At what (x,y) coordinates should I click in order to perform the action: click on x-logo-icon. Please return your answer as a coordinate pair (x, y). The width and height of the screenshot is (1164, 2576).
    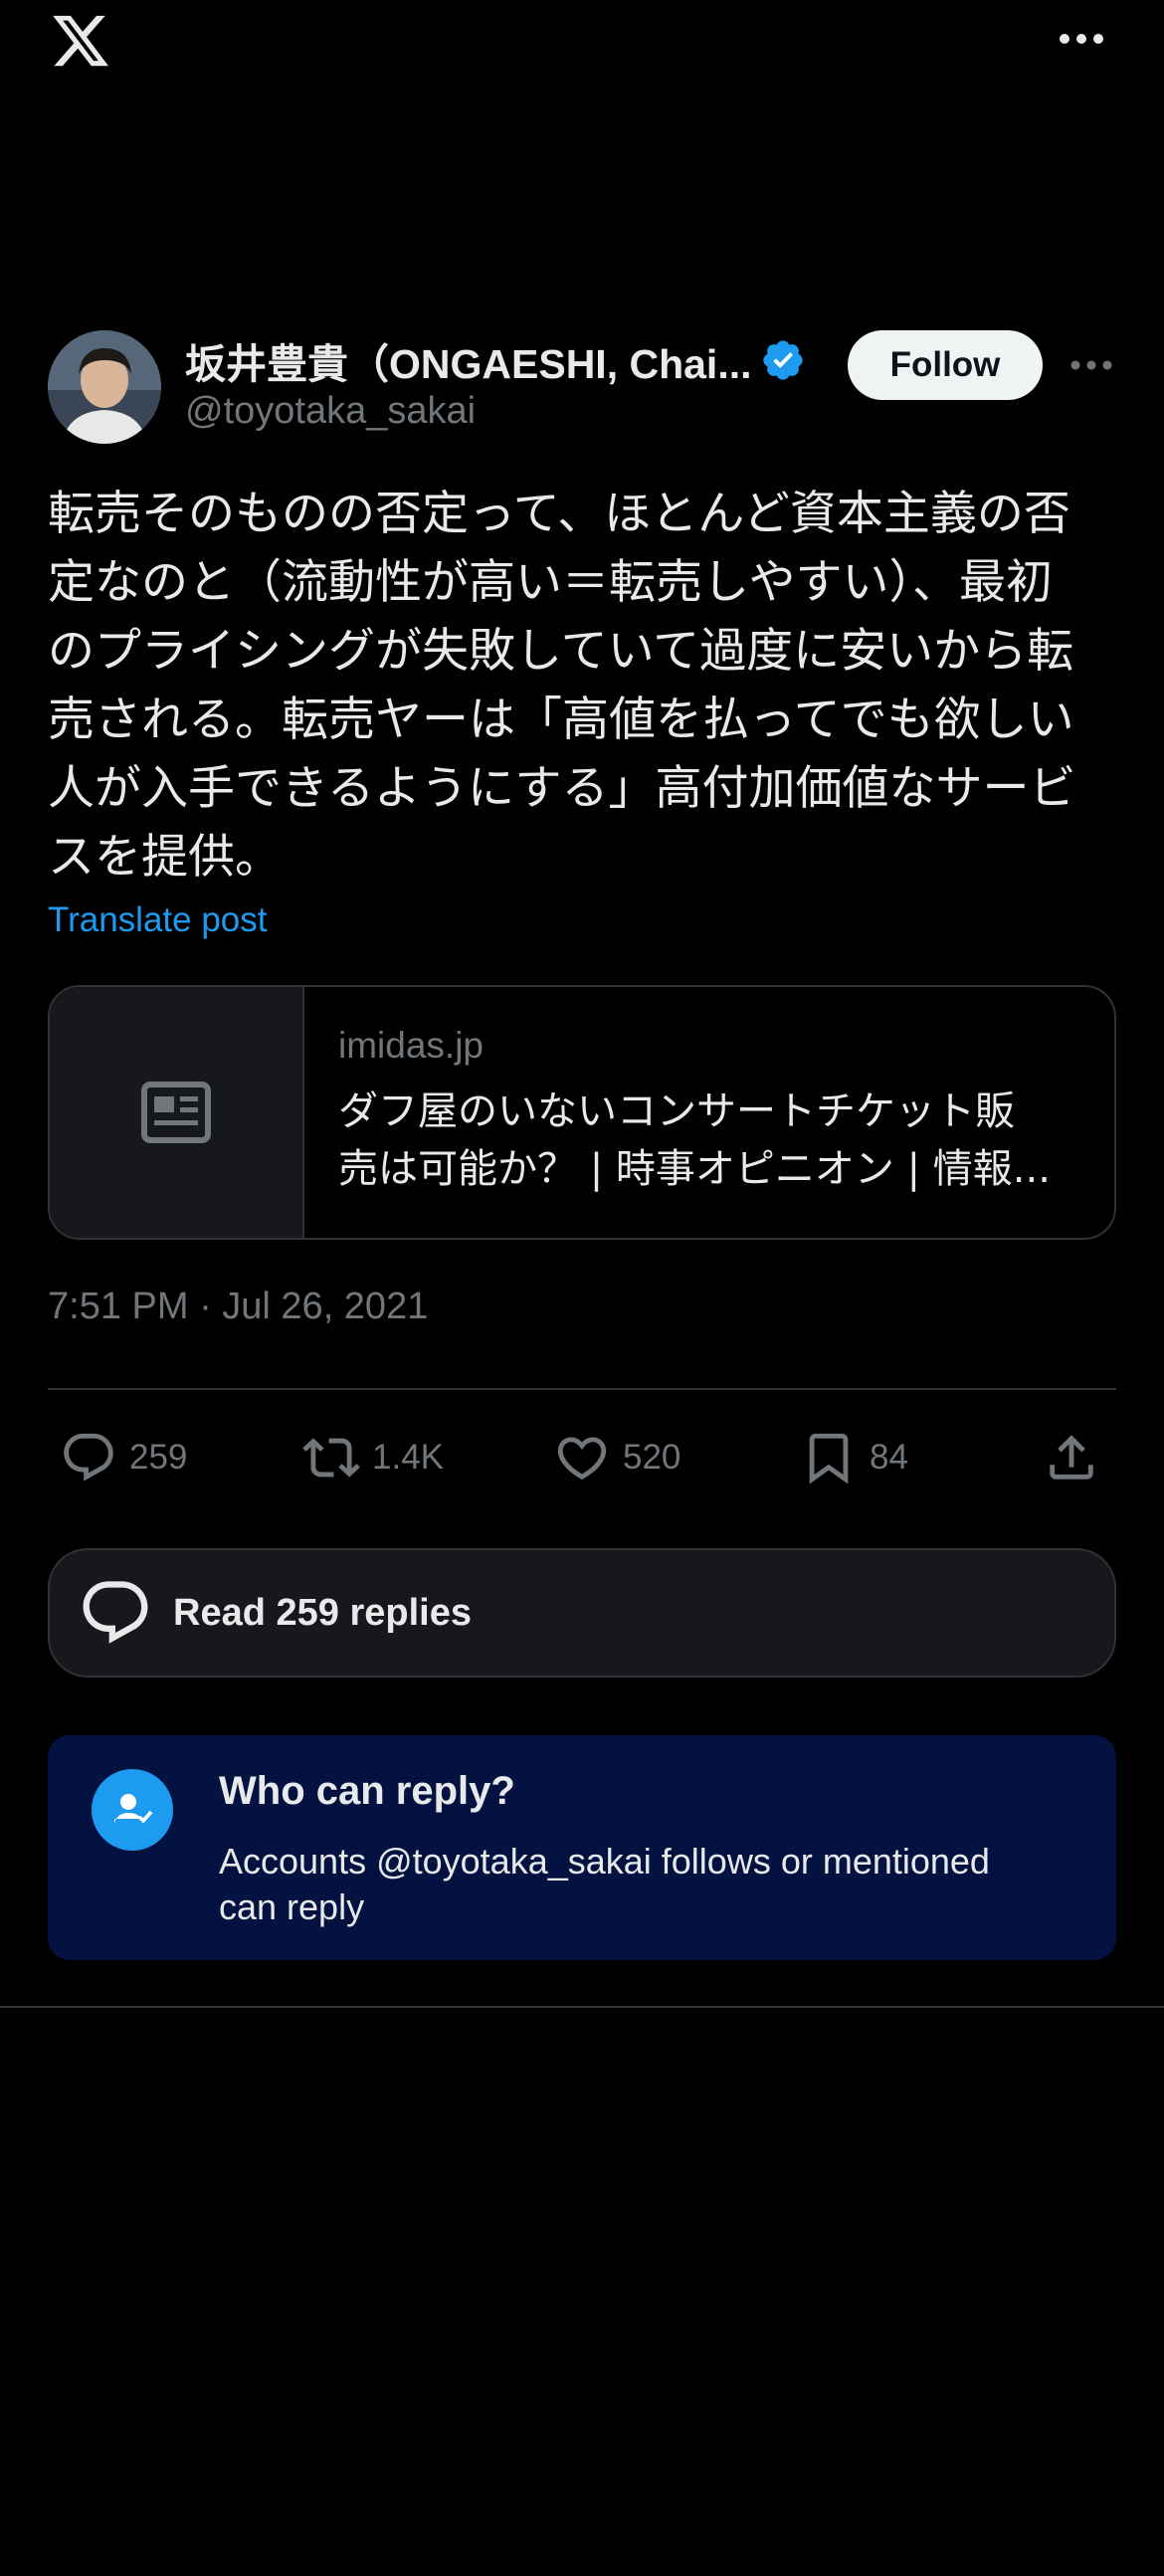
    Looking at the image, I should click on (80, 41).